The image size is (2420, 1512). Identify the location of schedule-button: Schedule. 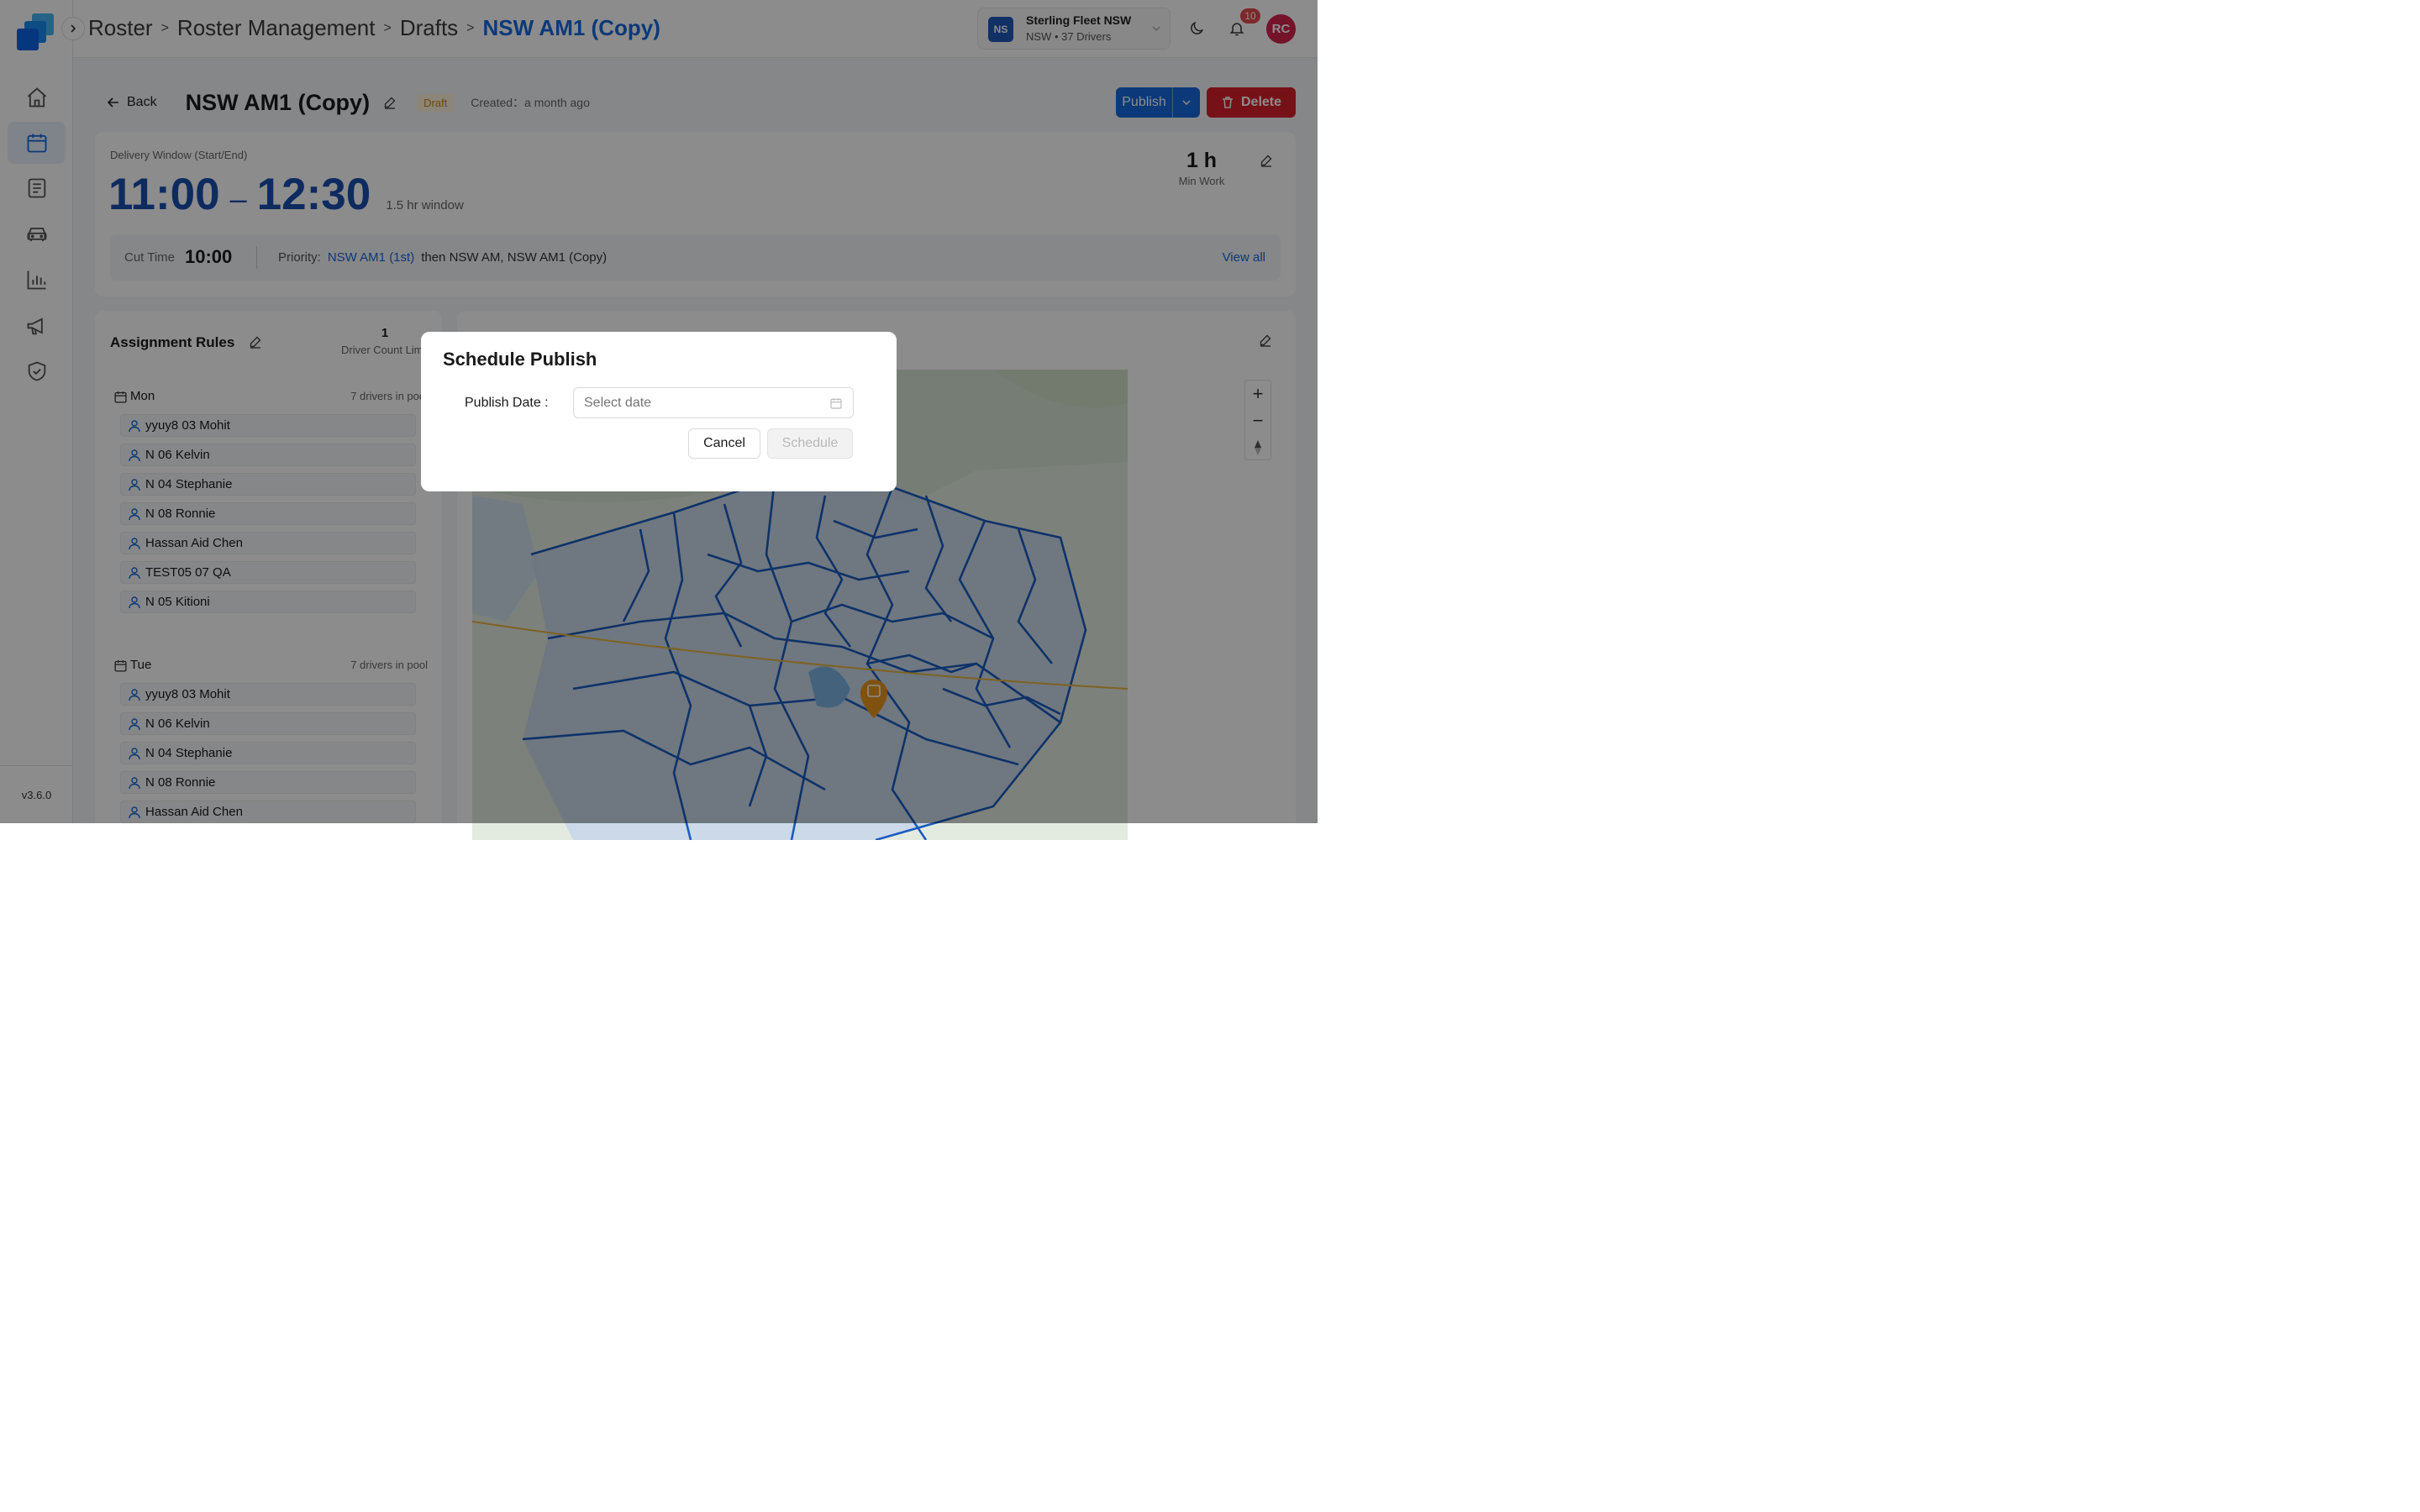
(810, 443).